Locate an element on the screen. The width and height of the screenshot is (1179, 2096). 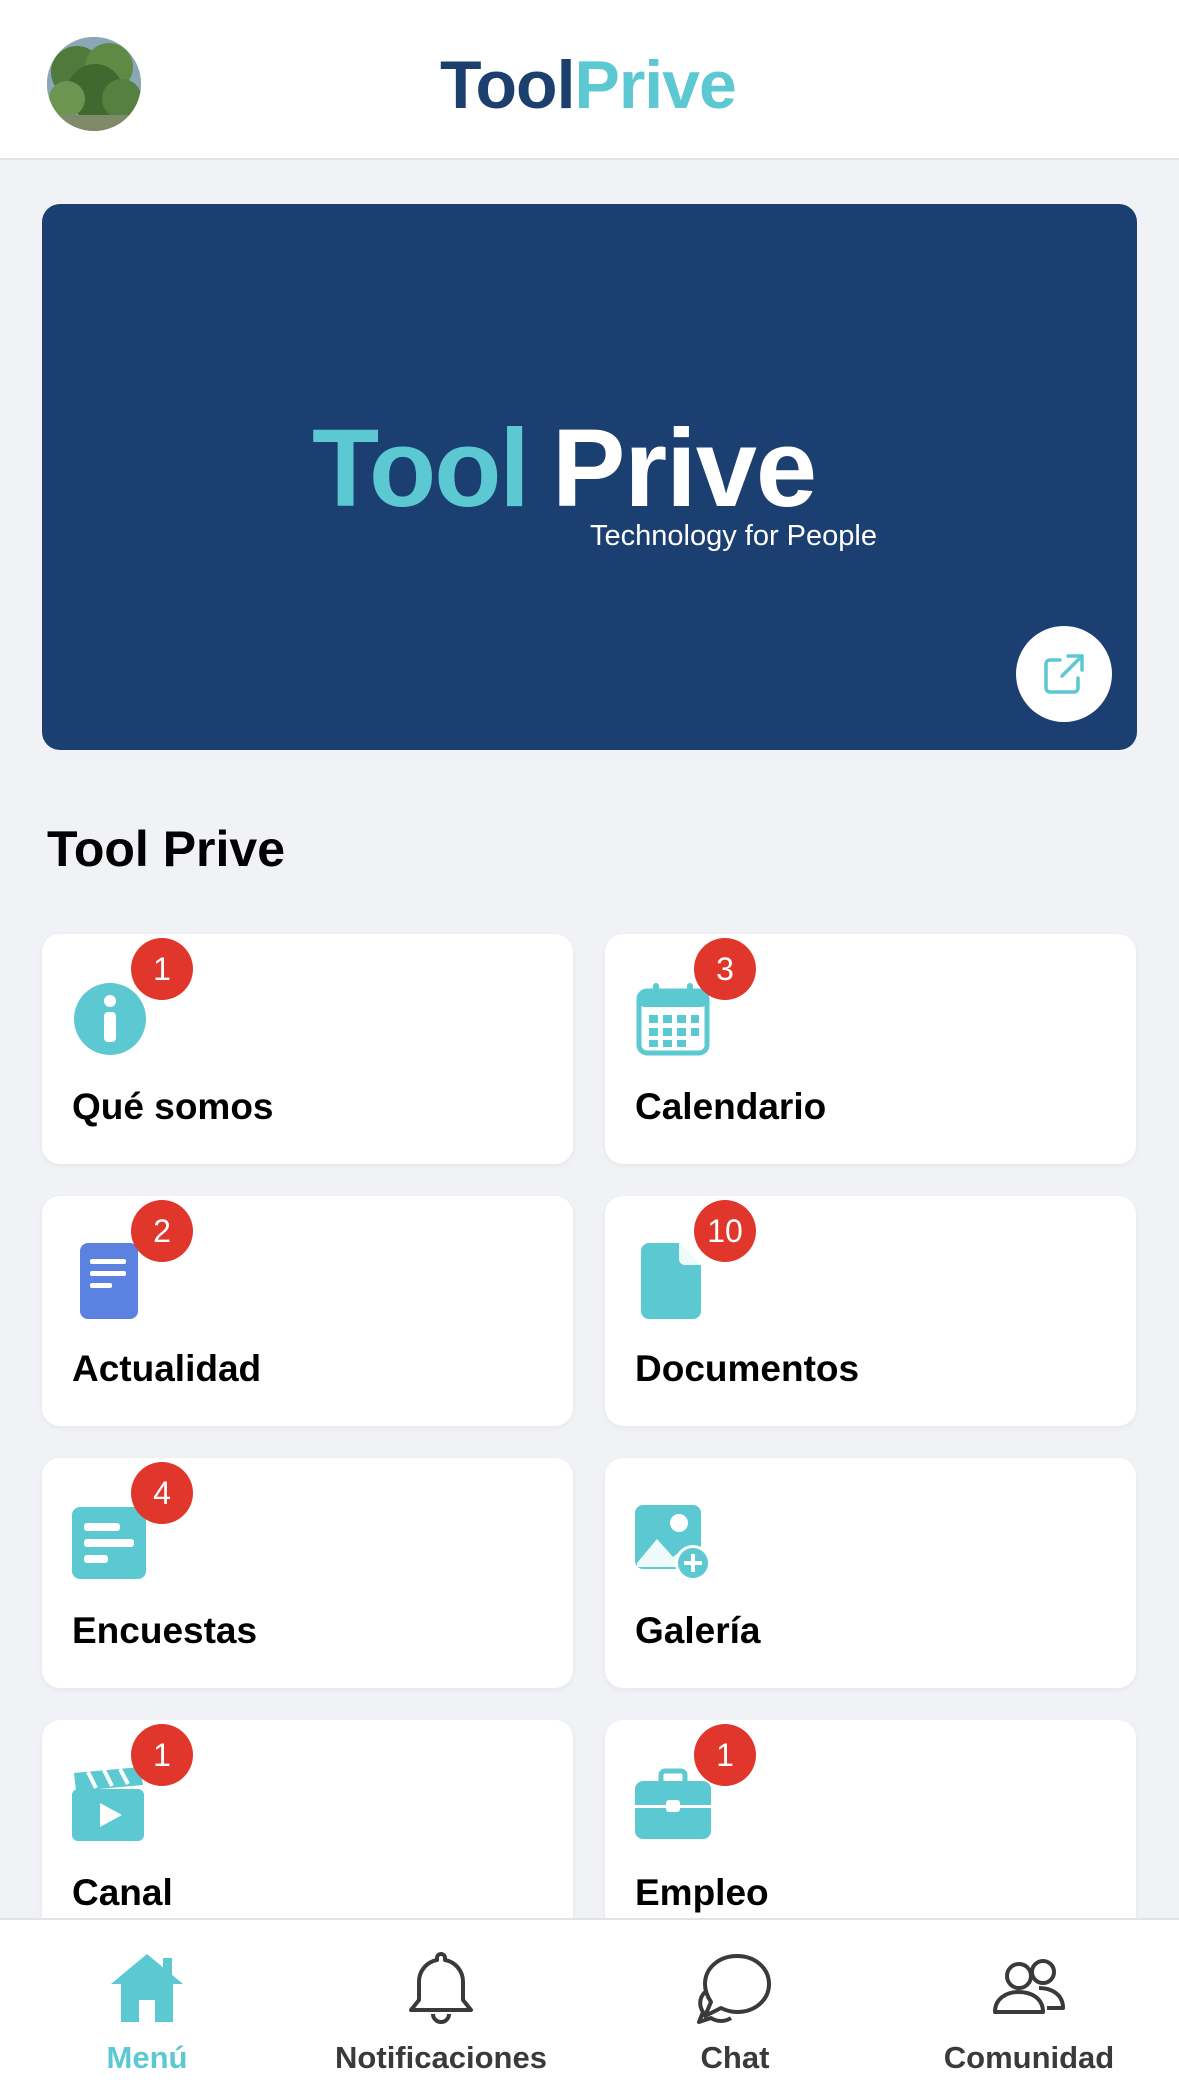
tile-empleo: 1 Empleo is located at coordinates (870, 1835).